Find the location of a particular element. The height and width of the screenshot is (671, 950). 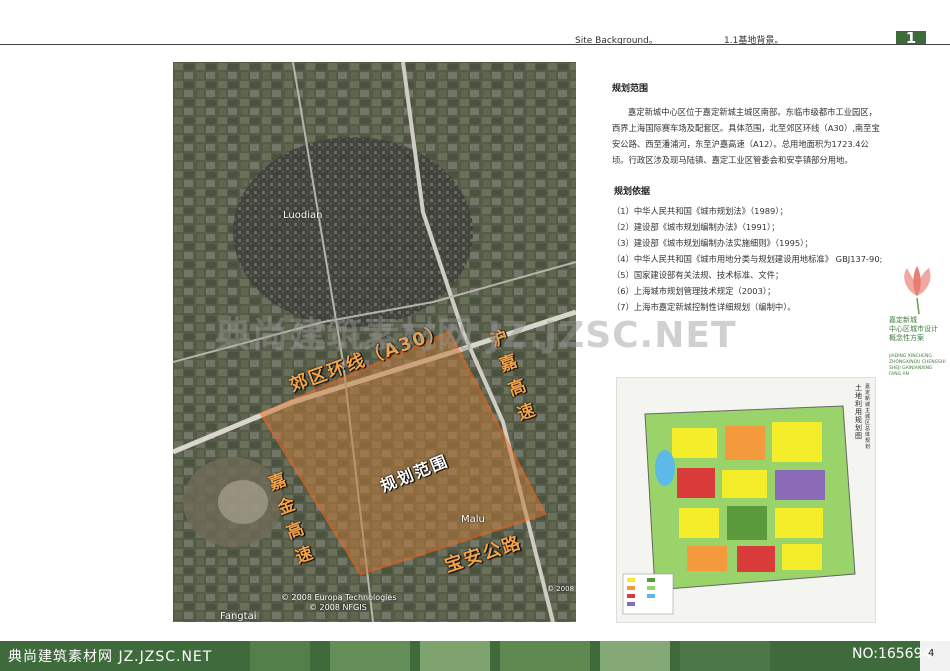

side-title: 嘉定新城 中心区城市设计 概念性方案 is located at coordinates (913, 329).